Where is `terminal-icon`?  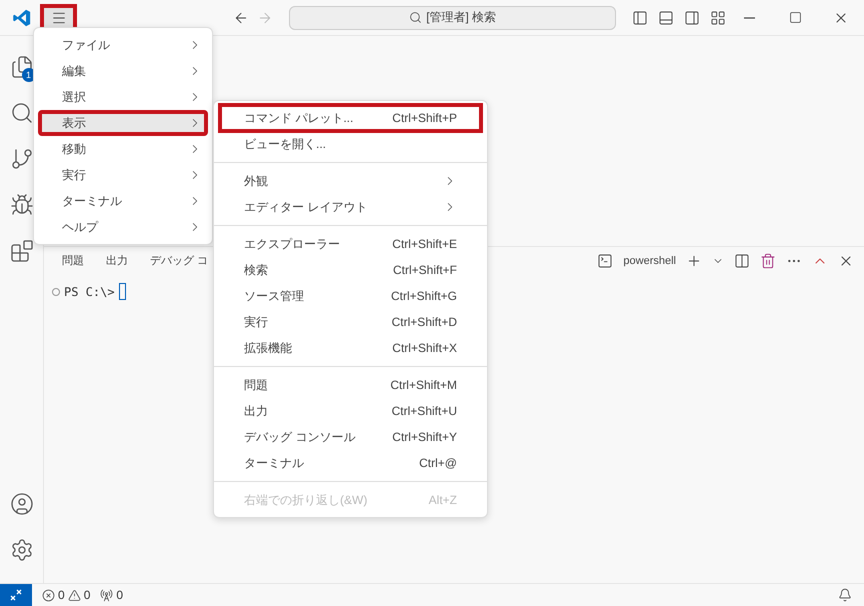
terminal-icon is located at coordinates (605, 261).